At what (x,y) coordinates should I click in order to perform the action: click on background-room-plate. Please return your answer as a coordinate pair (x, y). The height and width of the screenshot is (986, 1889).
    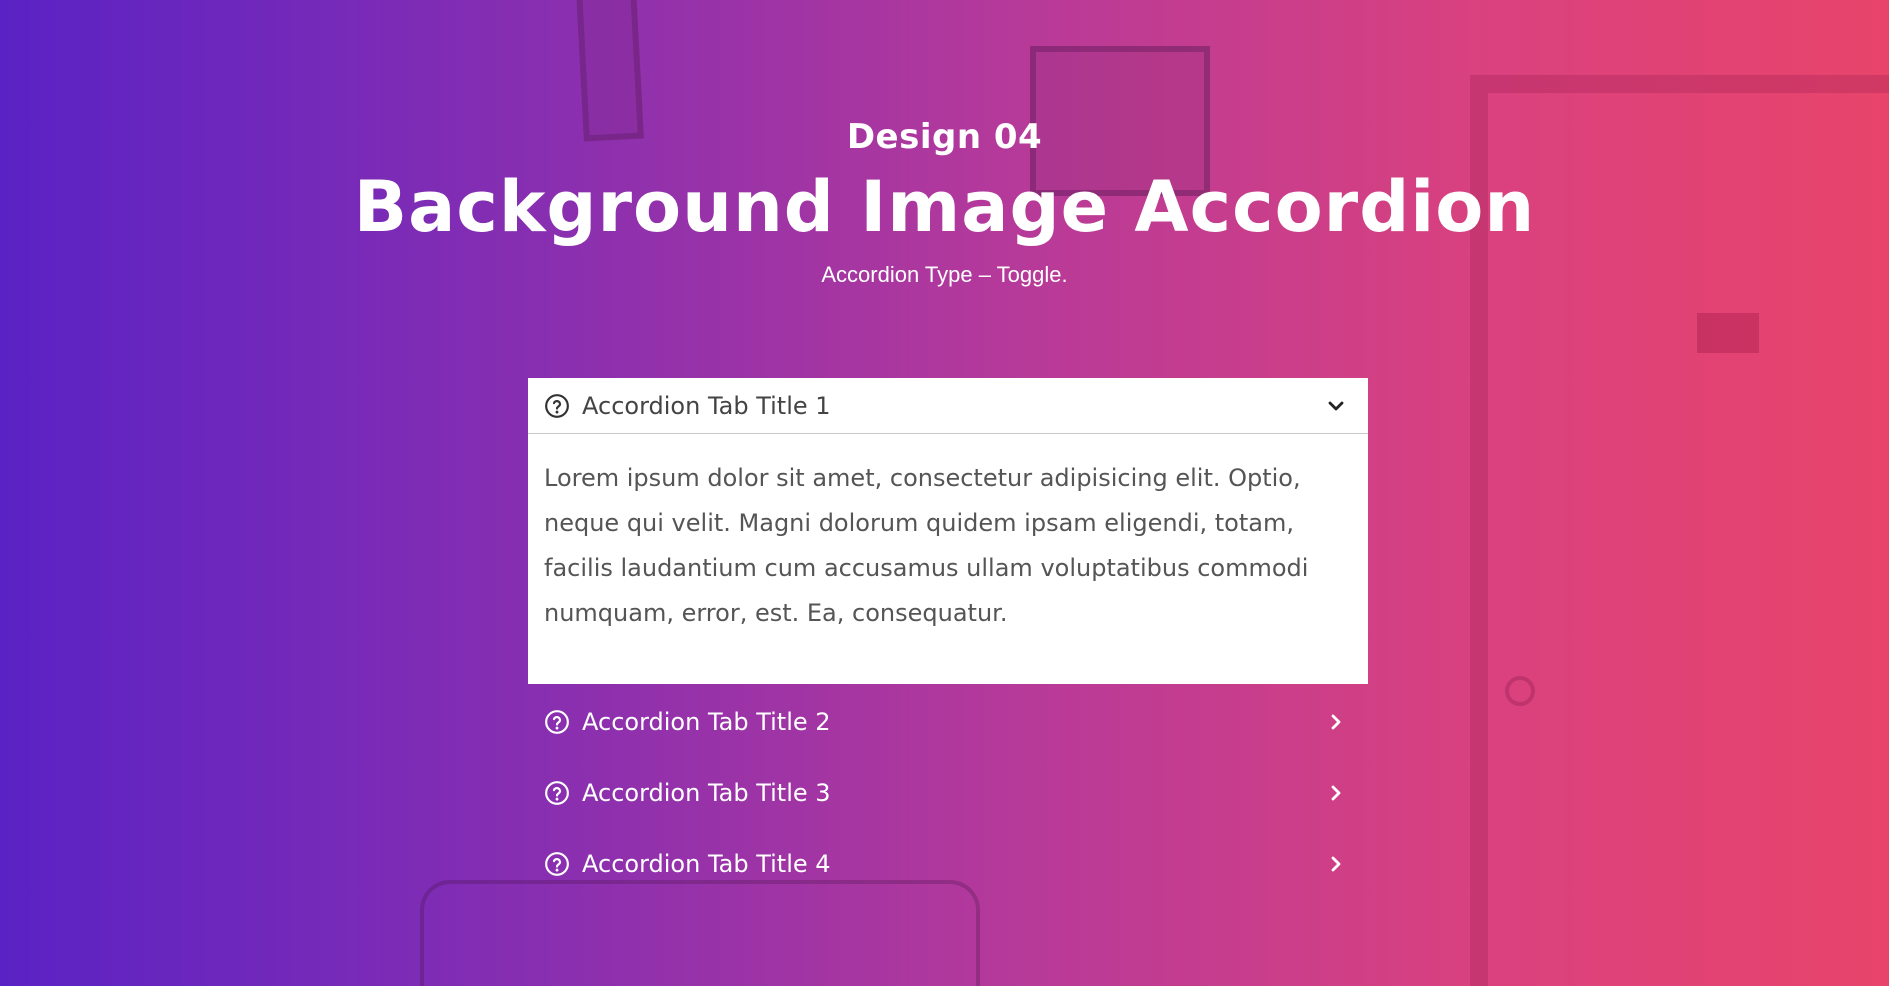
    Looking at the image, I should click on (1728, 333).